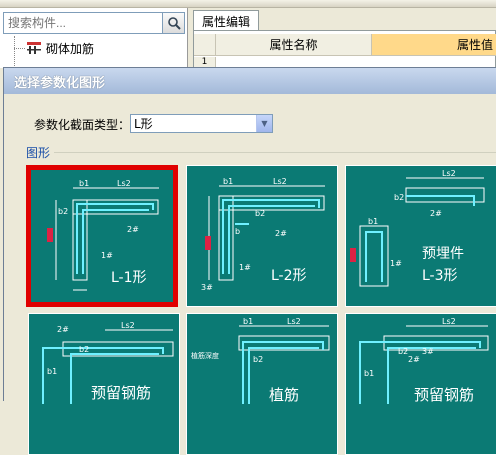 The height and width of the screenshot is (455, 496). Describe the element at coordinates (129, 278) in the screenshot. I see `thumbnail-name: L-1形` at that location.